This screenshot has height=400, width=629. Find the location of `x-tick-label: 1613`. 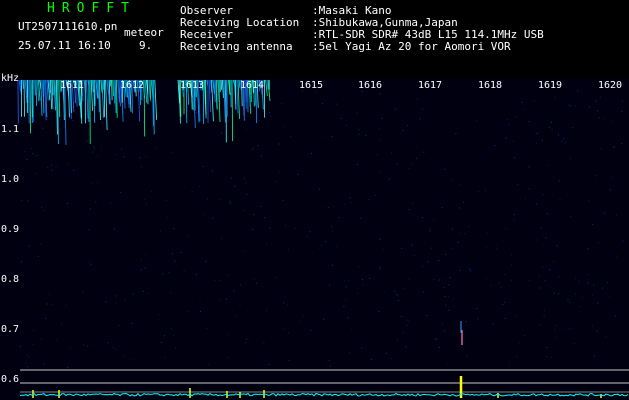

x-tick-label: 1613 is located at coordinates (192, 85).